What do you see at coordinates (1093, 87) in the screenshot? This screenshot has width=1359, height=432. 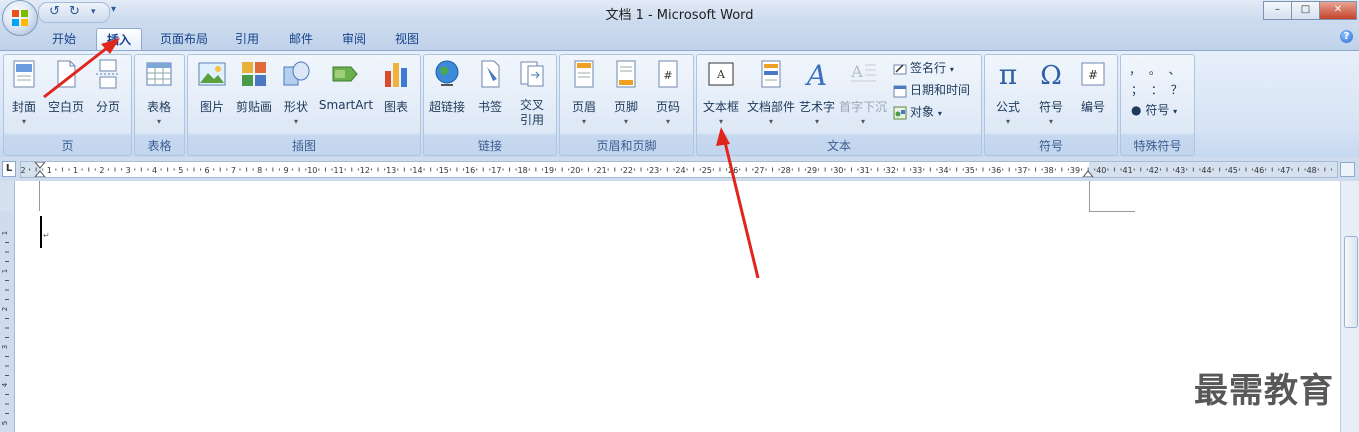 I see `numbering-button: # 编号` at bounding box center [1093, 87].